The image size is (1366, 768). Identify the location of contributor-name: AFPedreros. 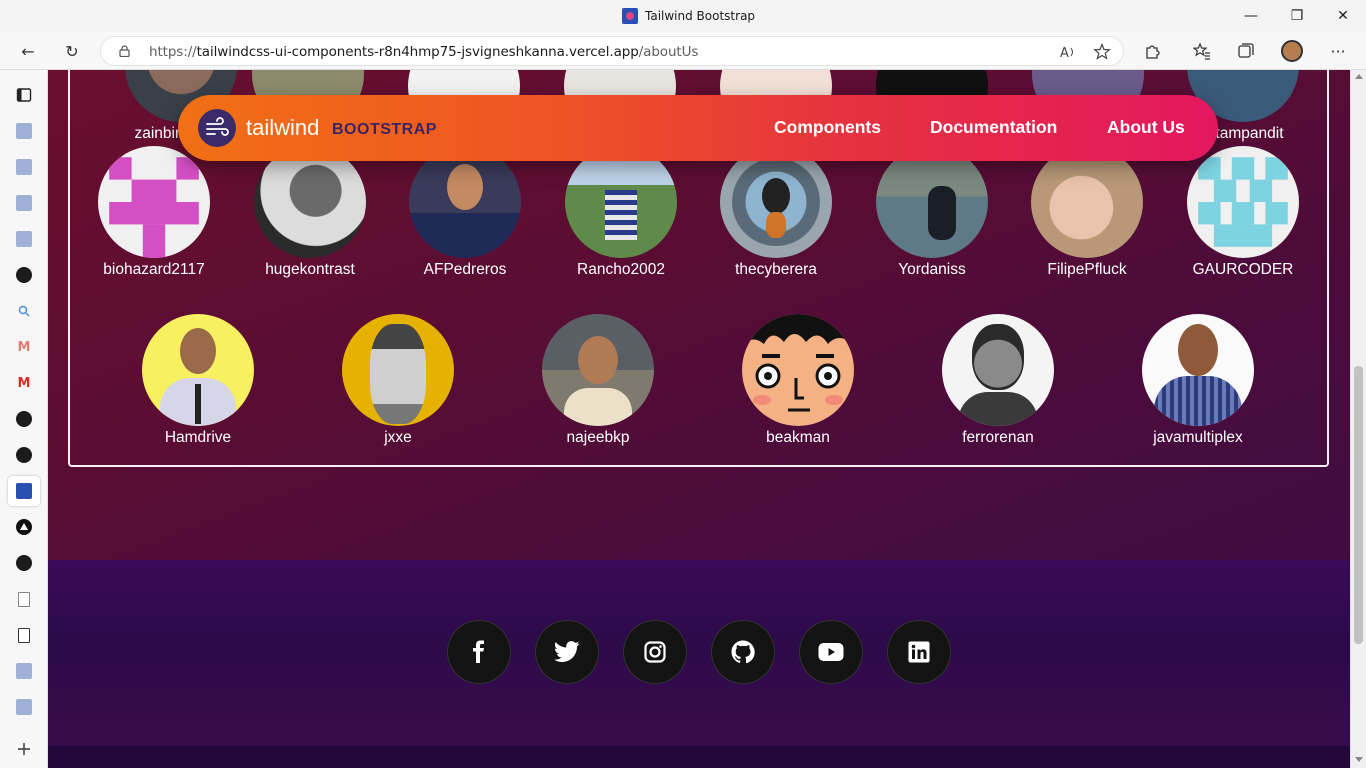
(465, 269).